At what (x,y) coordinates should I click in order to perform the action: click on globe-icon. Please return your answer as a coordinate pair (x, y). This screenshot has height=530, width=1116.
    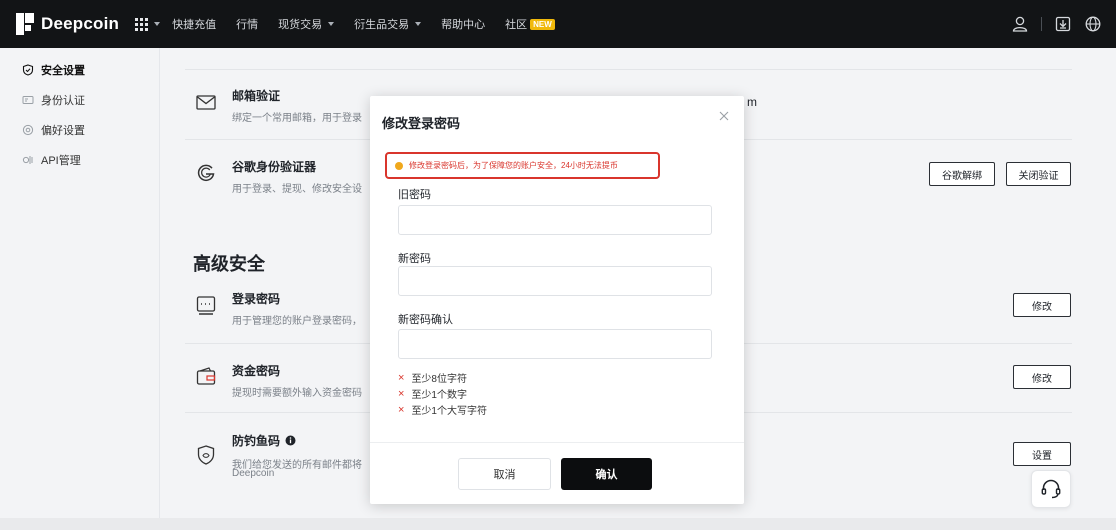
    Looking at the image, I should click on (1093, 24).